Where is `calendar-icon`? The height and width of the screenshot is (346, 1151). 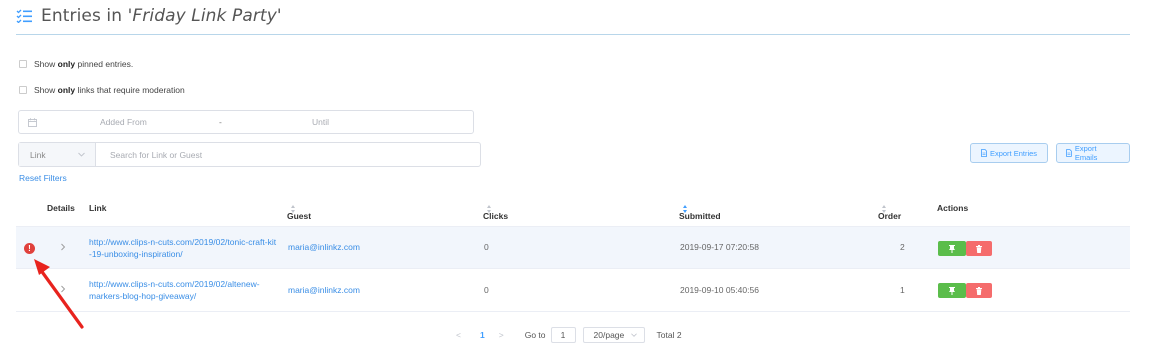
calendar-icon is located at coordinates (32, 122).